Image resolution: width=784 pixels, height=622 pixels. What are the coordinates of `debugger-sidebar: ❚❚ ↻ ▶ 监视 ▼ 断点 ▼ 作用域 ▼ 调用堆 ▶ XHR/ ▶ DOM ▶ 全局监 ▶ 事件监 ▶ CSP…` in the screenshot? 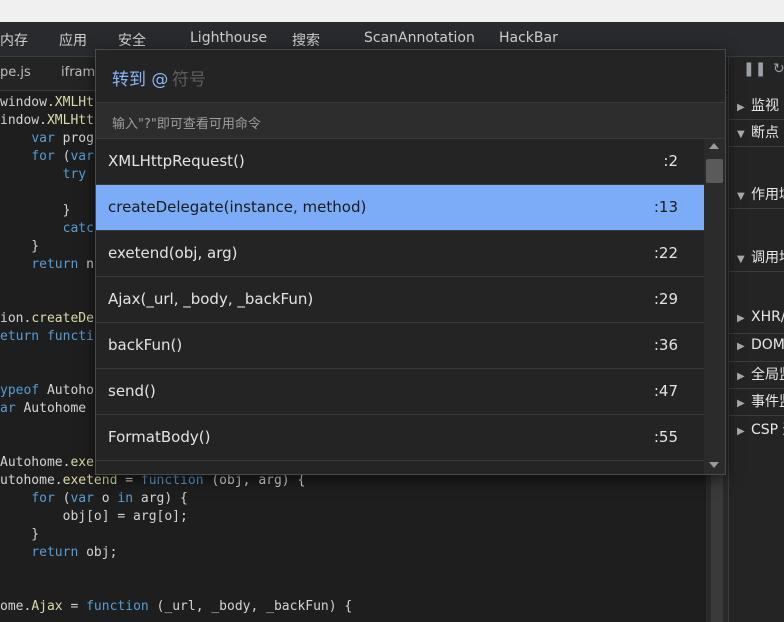 It's located at (756, 339).